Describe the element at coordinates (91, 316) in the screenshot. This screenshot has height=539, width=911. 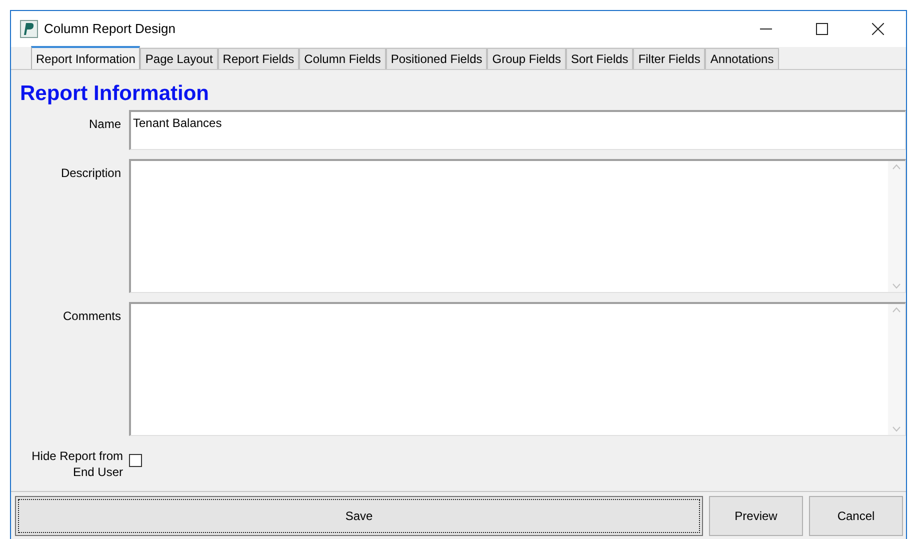
I see `field-label: Comments` at that location.